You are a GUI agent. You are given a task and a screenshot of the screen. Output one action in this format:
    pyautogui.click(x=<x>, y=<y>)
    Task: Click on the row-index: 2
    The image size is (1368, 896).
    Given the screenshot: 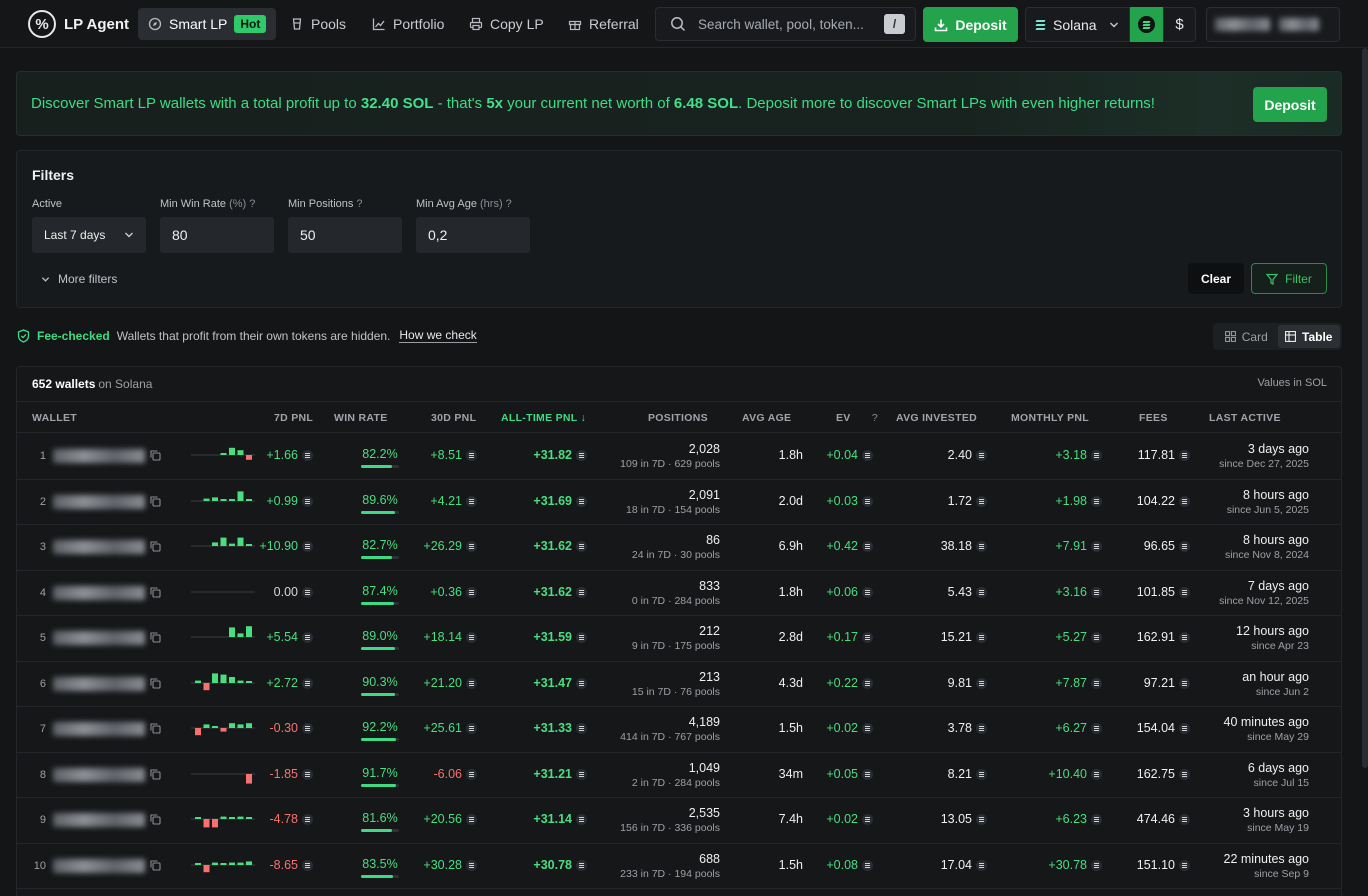 What is the action you would take?
    pyautogui.click(x=42, y=501)
    